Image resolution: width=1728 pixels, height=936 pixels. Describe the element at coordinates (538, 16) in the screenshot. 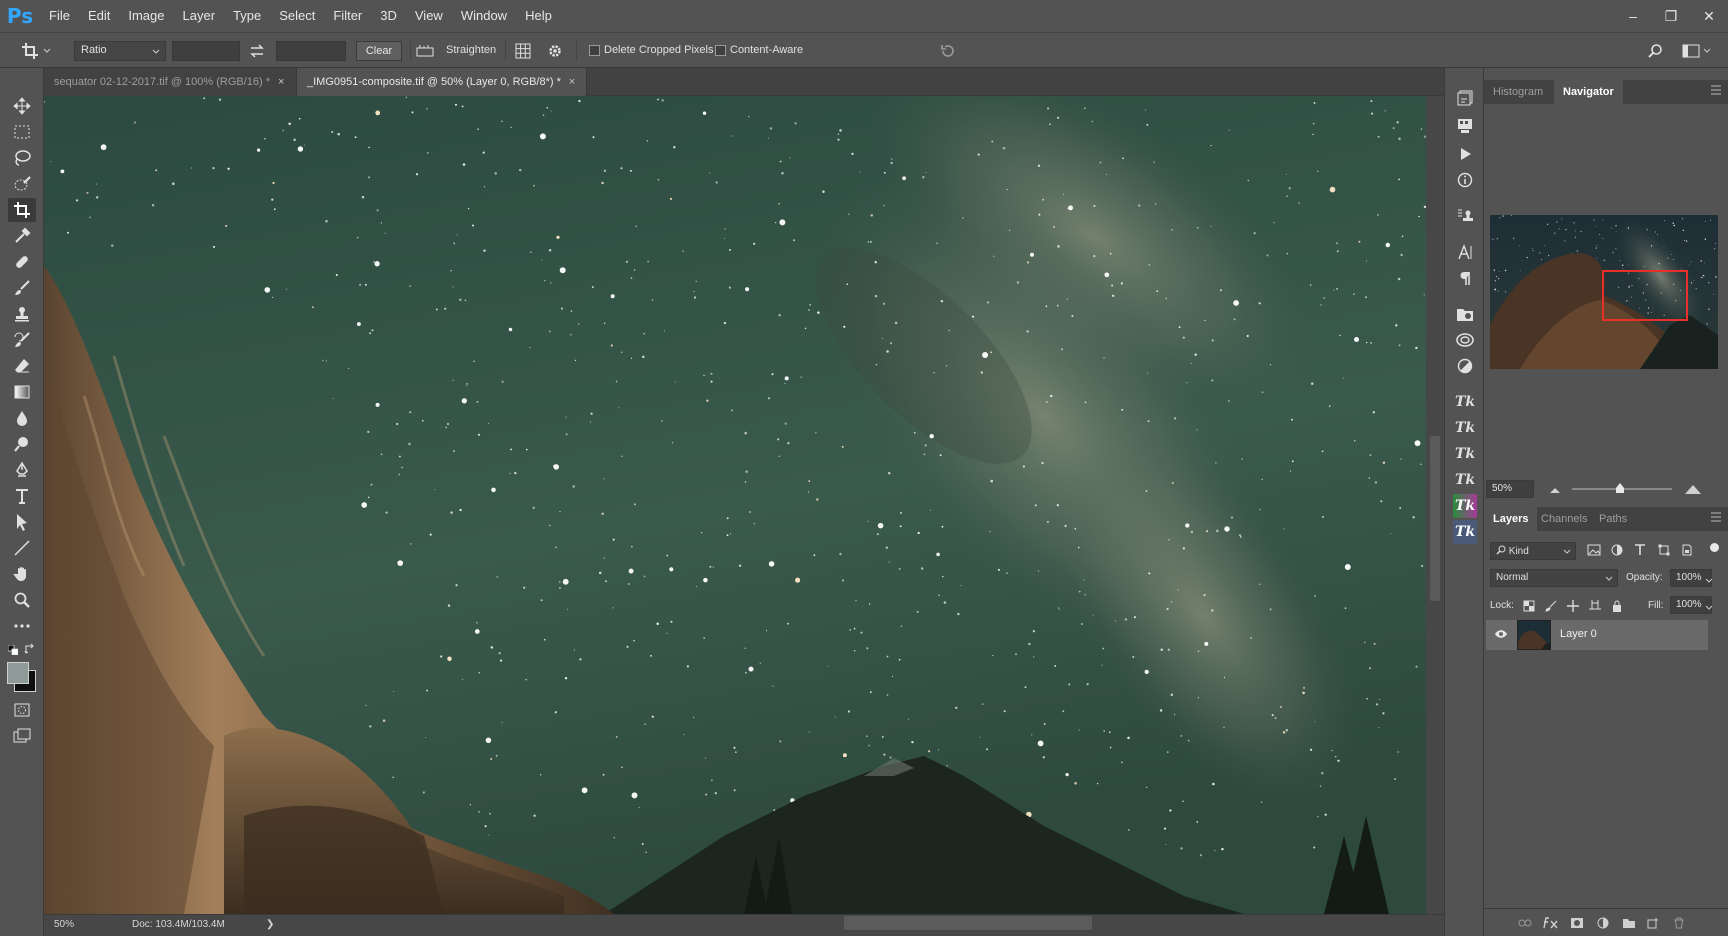

I see `menu-help: Help` at that location.